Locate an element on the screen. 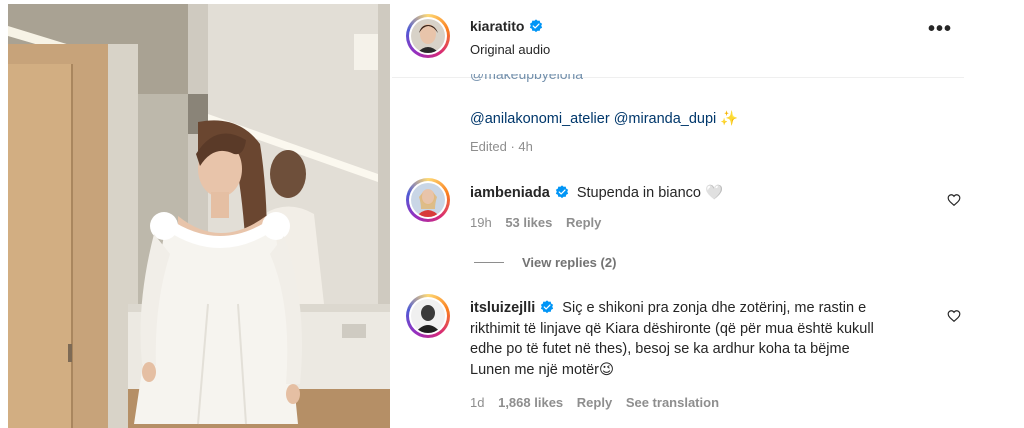 The width and height of the screenshot is (1024, 428). replies-line is located at coordinates (489, 262).